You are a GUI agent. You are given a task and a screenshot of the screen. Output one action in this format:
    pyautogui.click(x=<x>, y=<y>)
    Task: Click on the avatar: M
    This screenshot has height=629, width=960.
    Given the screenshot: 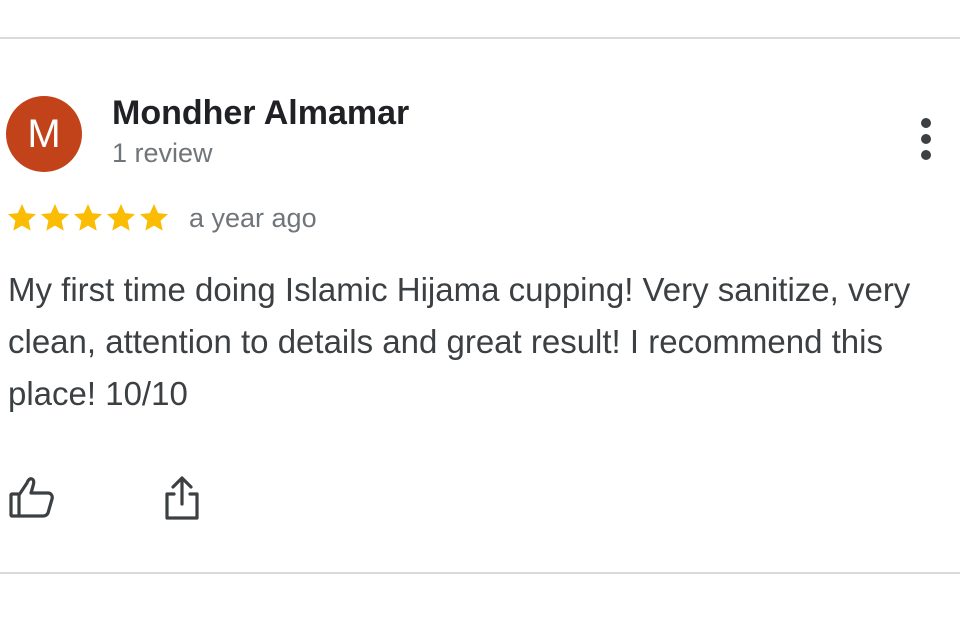 What is the action you would take?
    pyautogui.click(x=44, y=134)
    